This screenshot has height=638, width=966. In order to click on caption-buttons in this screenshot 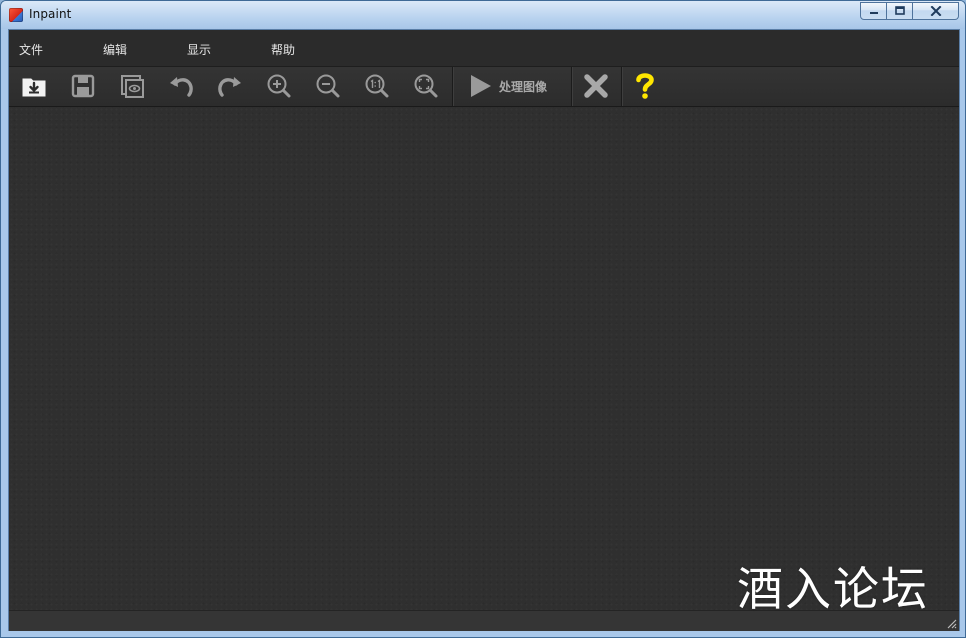, I will do `click(909, 11)`.